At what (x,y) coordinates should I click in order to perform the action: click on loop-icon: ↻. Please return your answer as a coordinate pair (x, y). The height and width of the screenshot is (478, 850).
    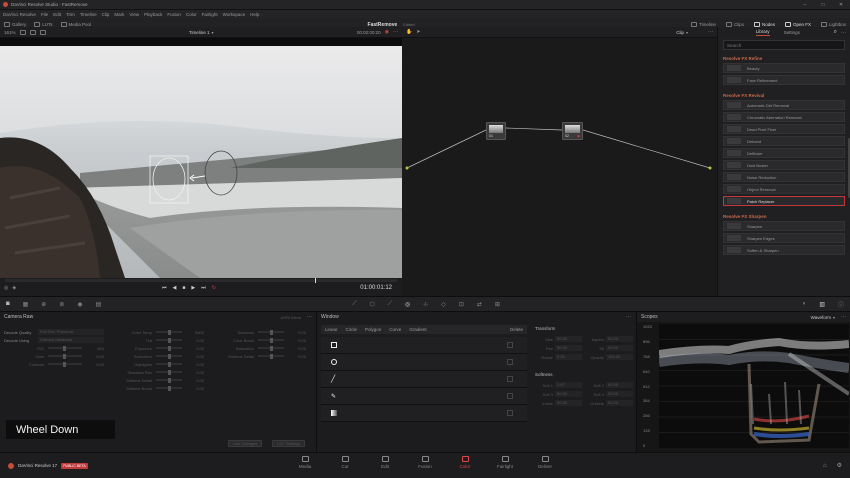
    Looking at the image, I should click on (214, 288).